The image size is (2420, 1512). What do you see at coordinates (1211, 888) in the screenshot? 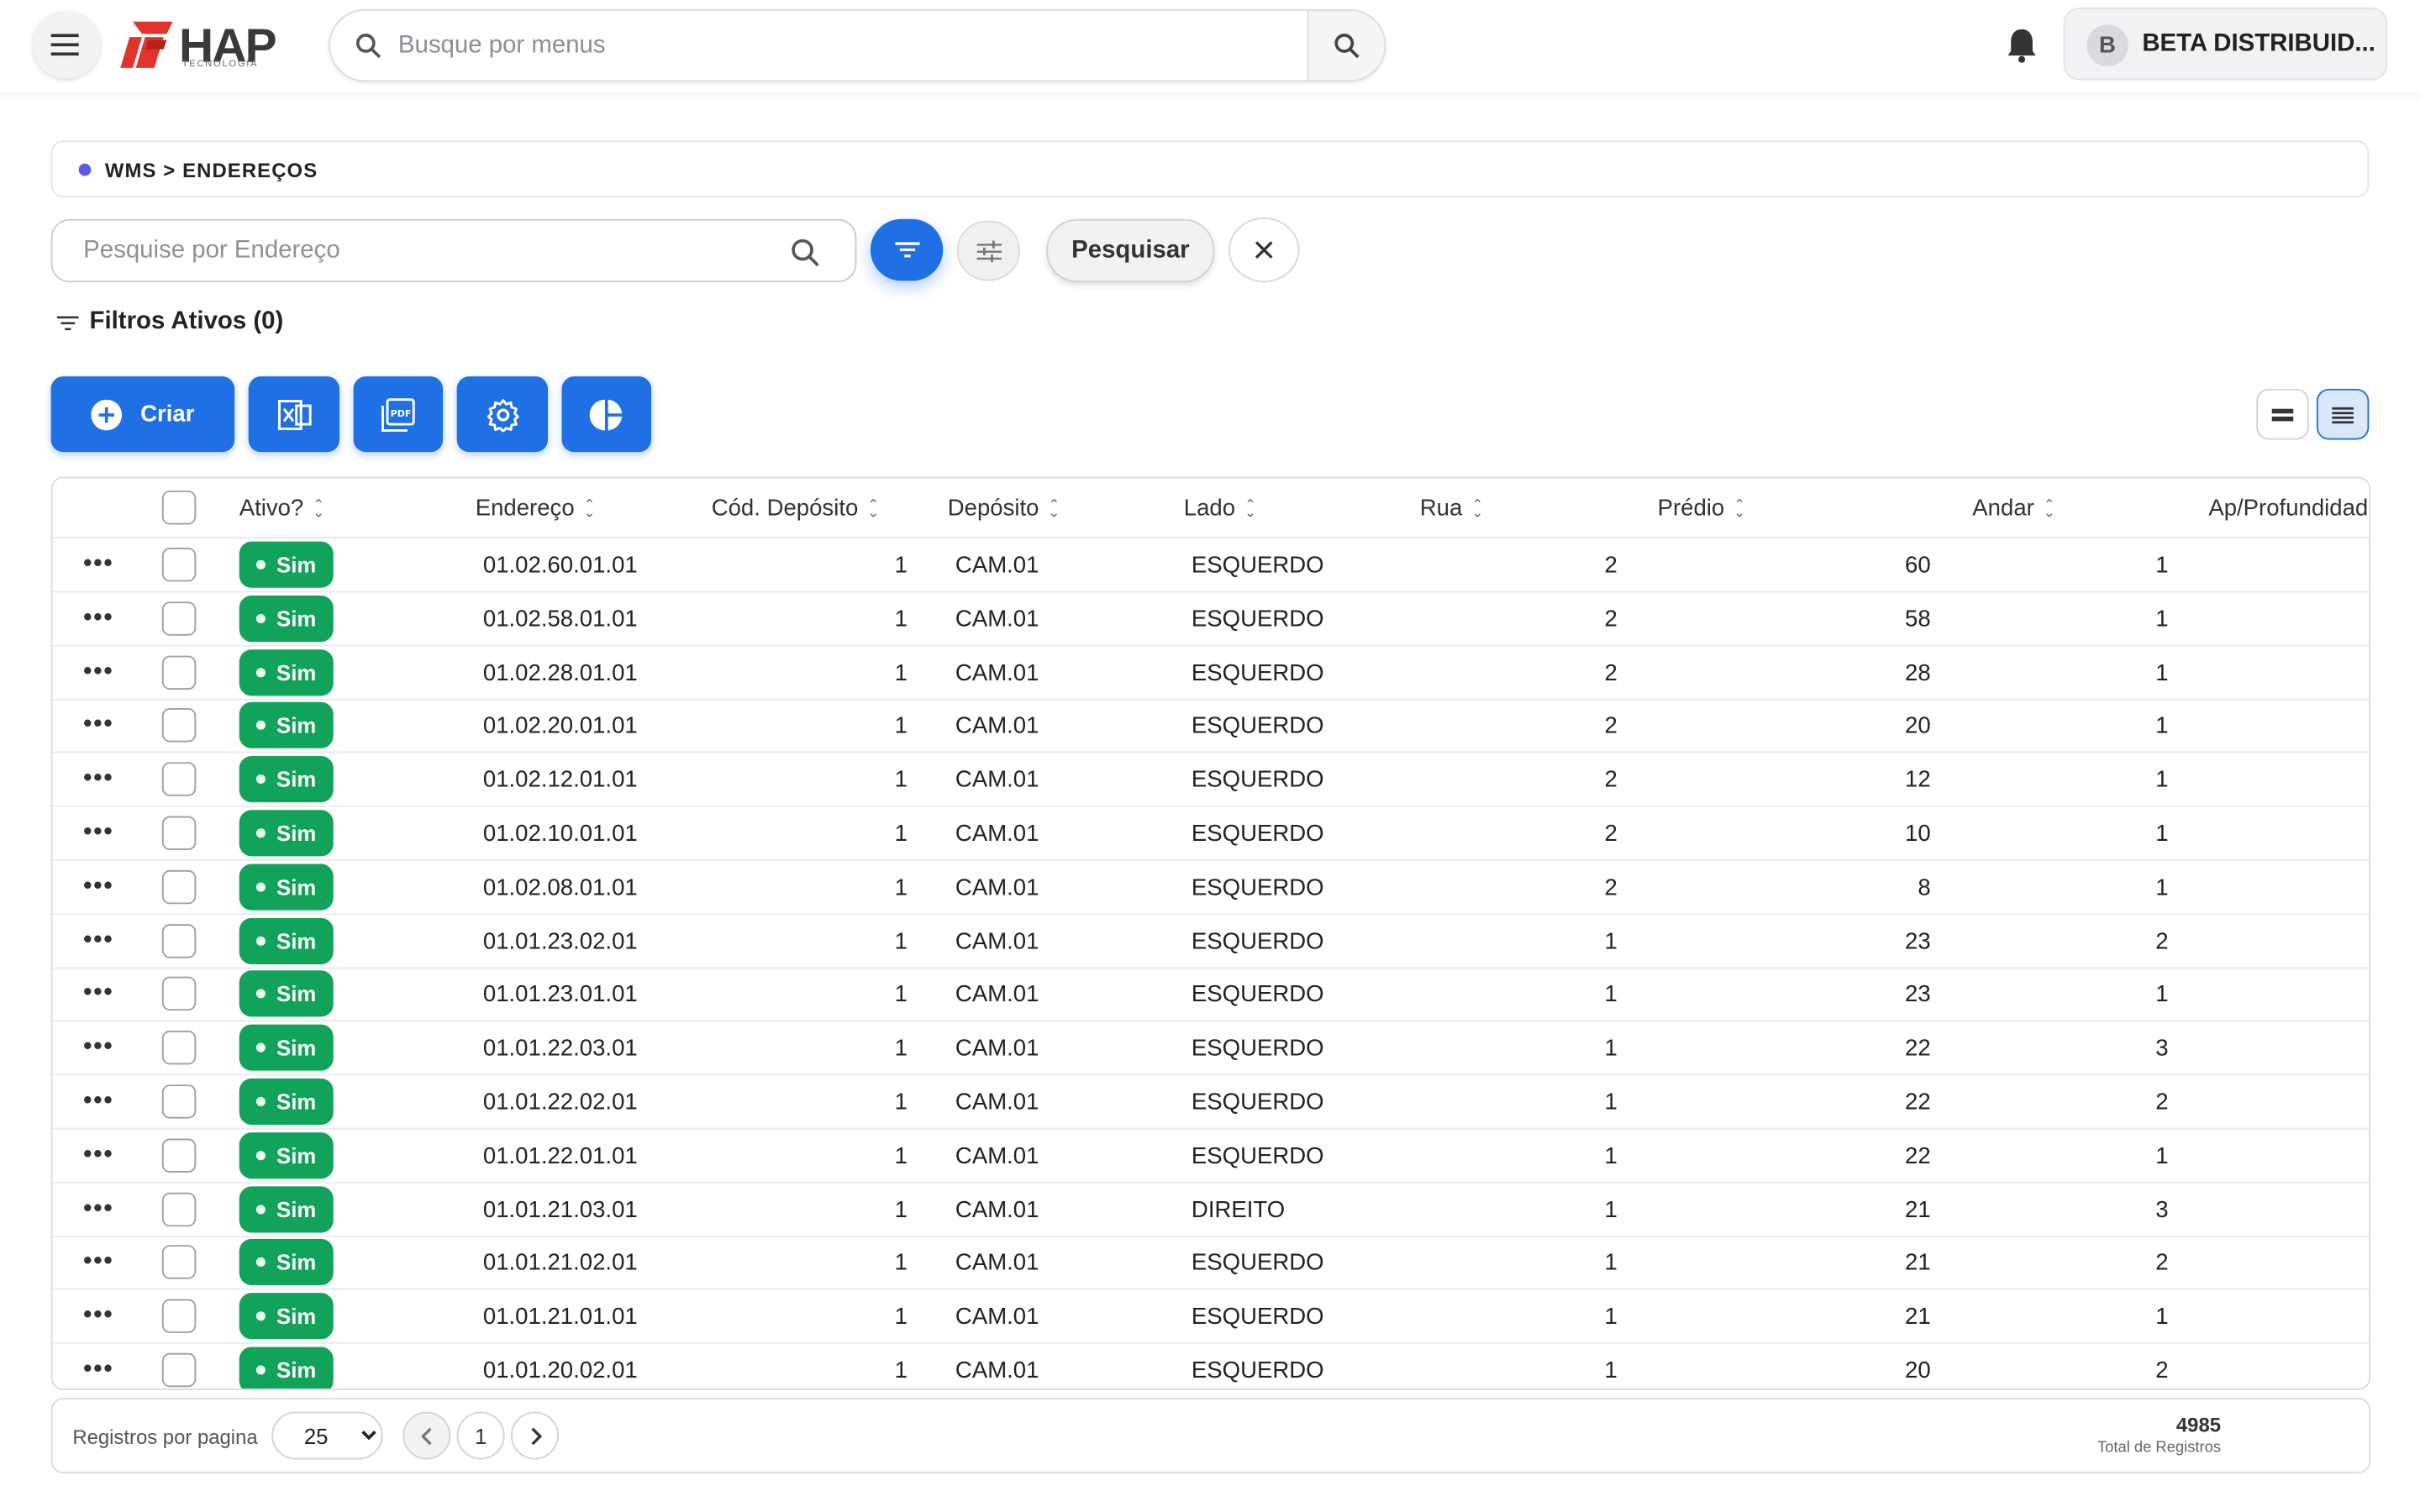
I see `table-row: ••• Sim 01.02.08.01.01 1 CAM.01 ESQUERDO 2 8 1` at bounding box center [1211, 888].